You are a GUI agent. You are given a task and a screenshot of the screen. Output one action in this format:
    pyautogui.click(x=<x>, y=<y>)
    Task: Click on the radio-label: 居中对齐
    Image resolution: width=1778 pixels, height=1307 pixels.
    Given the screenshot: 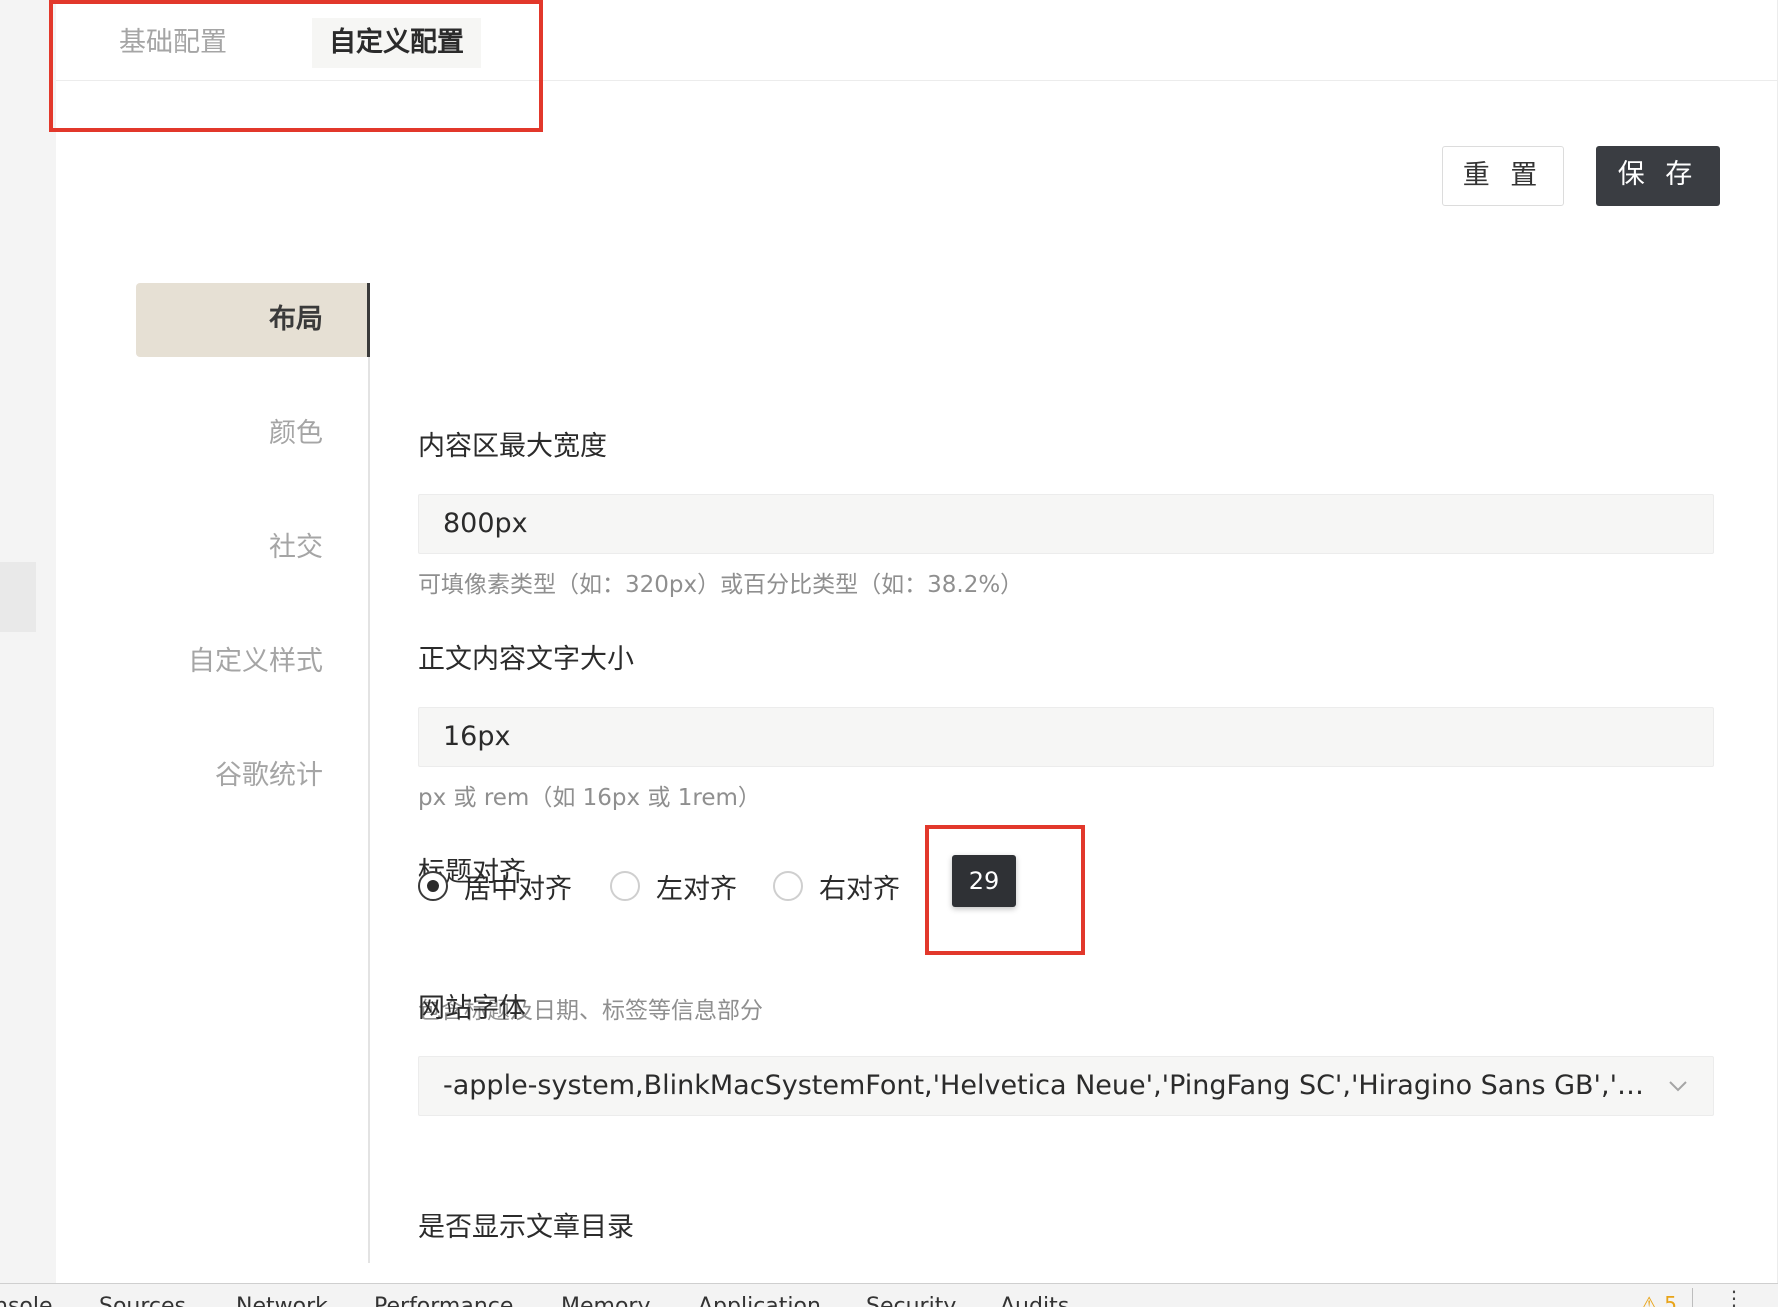 What is the action you would take?
    pyautogui.click(x=518, y=889)
    